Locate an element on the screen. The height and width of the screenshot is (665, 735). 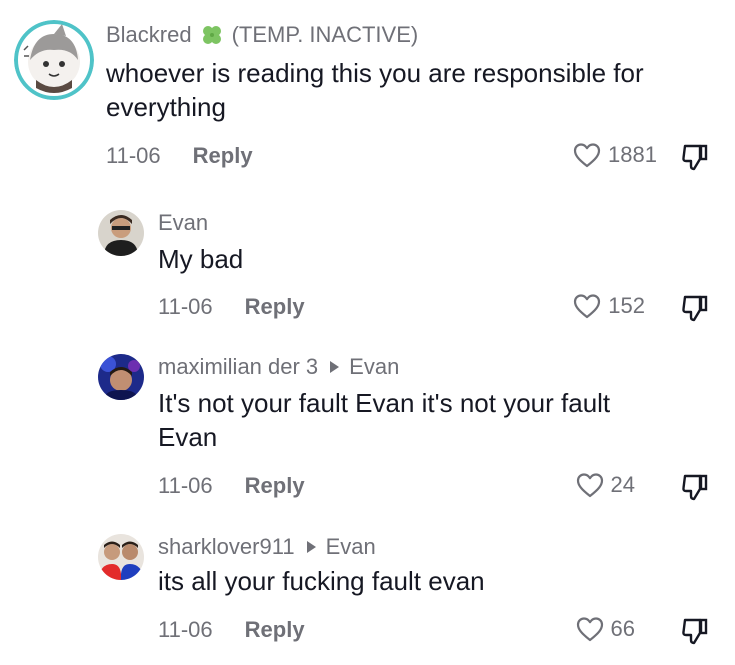
comment-text-line: its all your fucking fault evan is located at coordinates (321, 581).